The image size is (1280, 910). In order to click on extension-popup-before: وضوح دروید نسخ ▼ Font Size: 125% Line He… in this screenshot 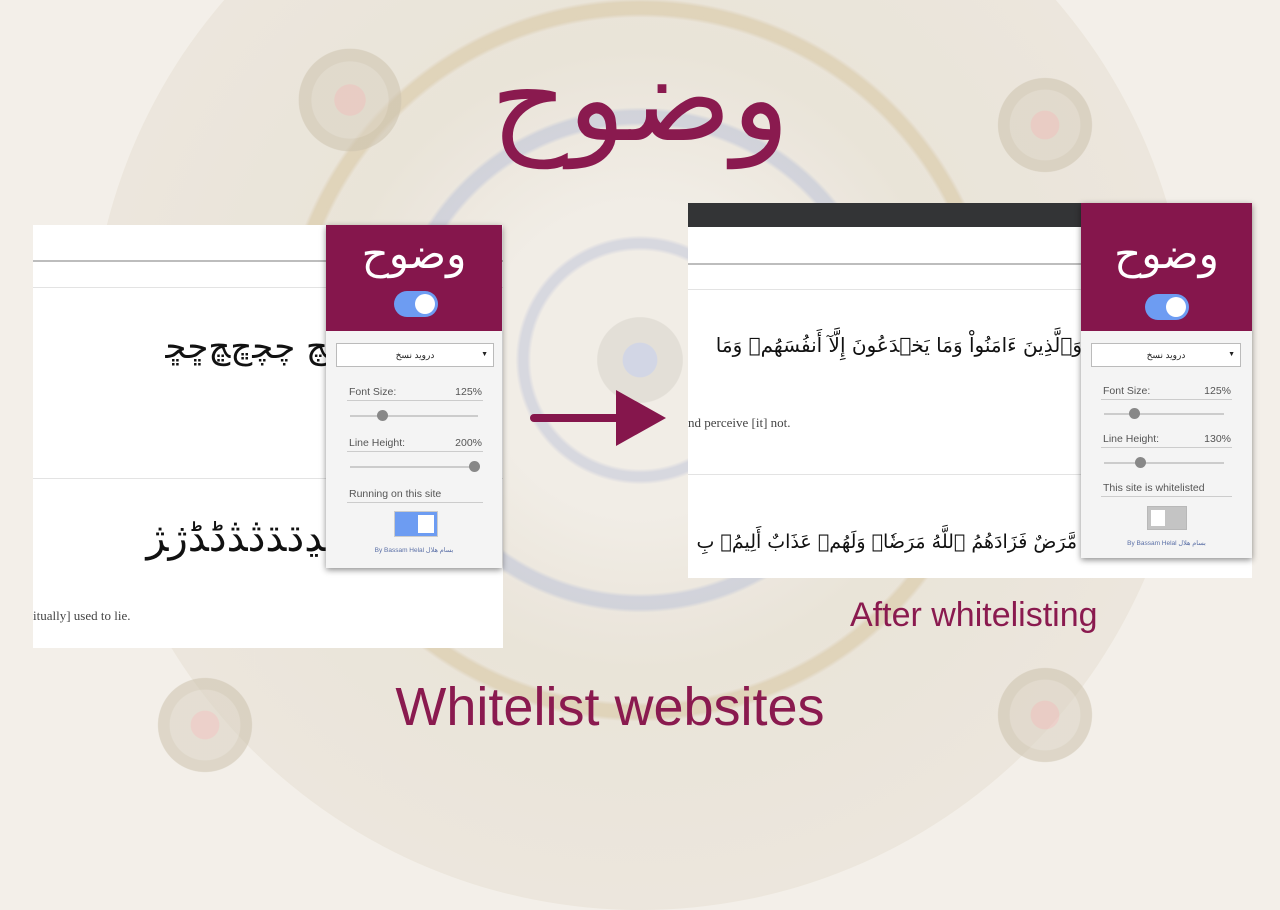, I will do `click(414, 396)`.